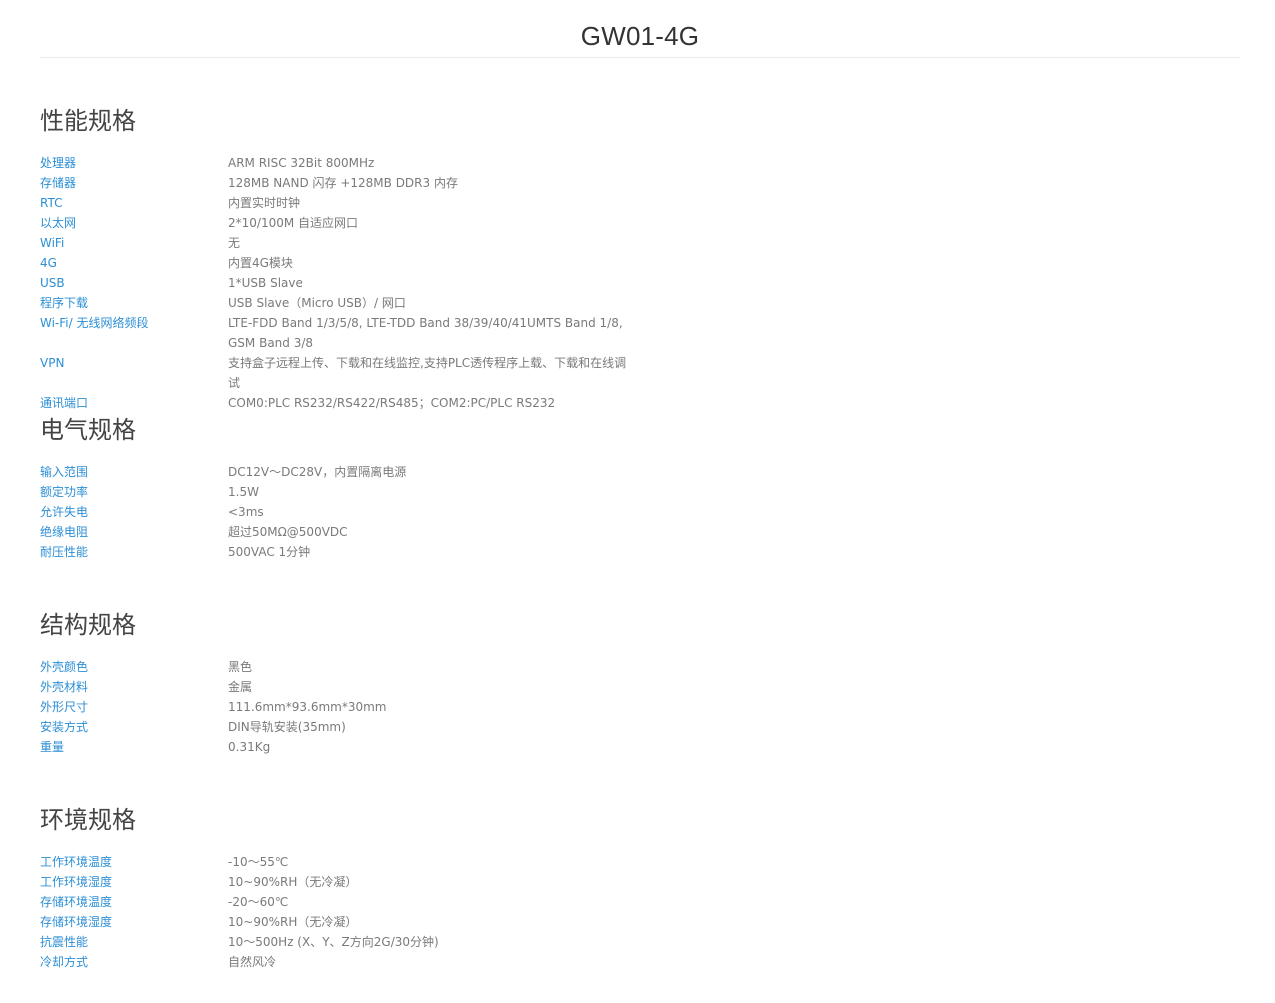 This screenshot has width=1275, height=1003. I want to click on page-title: GW01-4G, so click(640, 36).